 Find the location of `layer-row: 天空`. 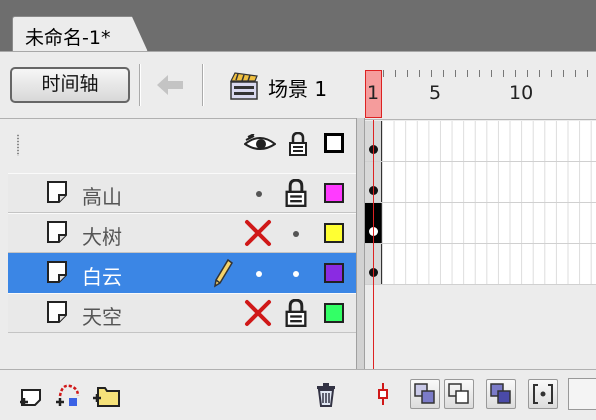

layer-row: 天空 is located at coordinates (183, 313).